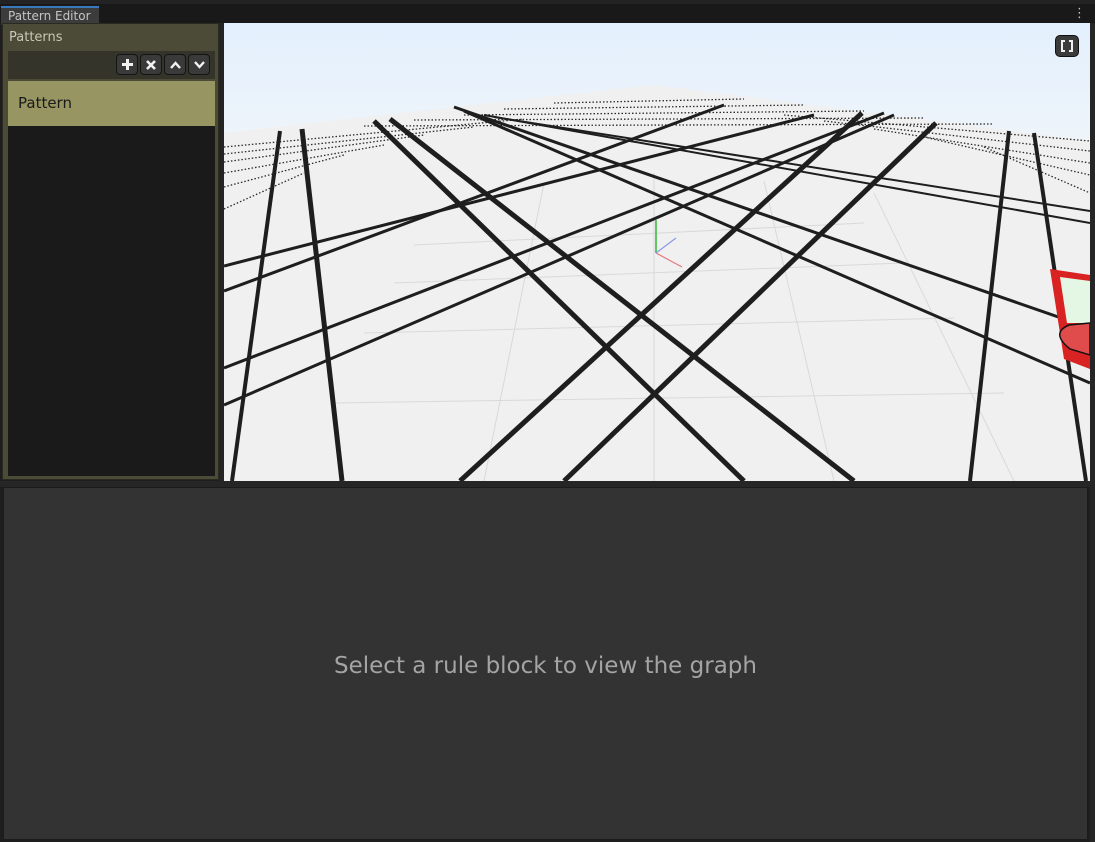 This screenshot has height=842, width=1095. I want to click on move-up-button, so click(175, 64).